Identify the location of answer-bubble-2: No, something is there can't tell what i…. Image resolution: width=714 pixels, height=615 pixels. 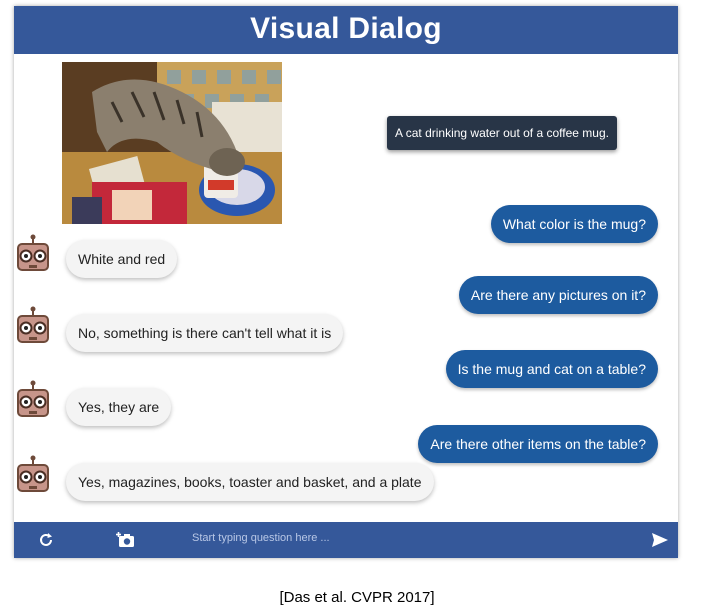
(205, 333).